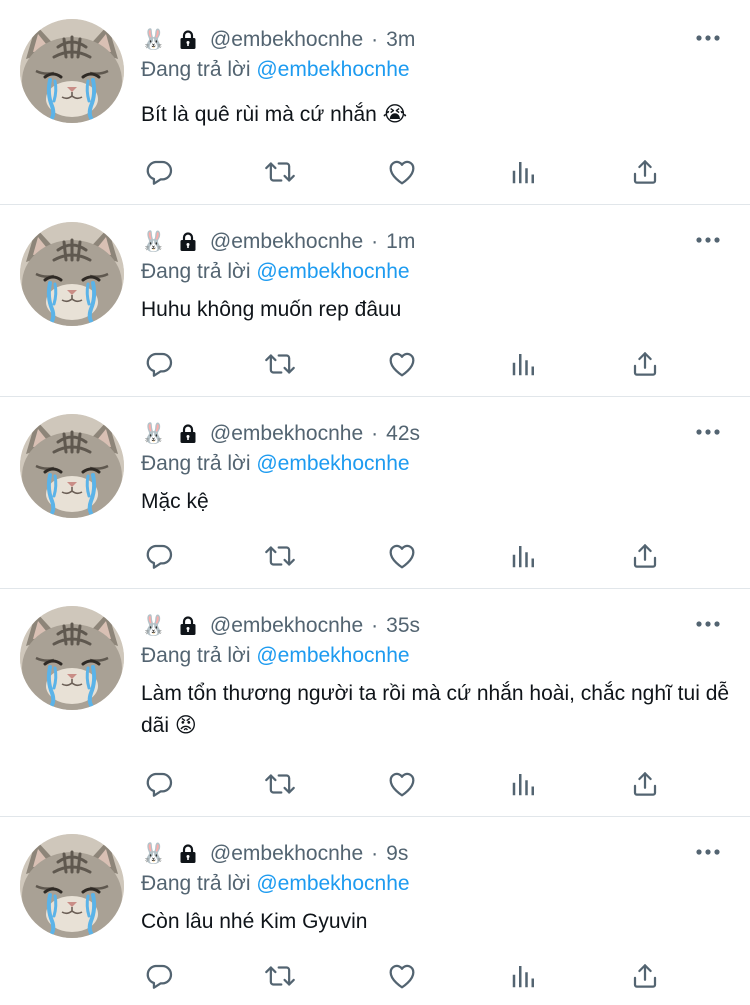 The image size is (750, 1005). Describe the element at coordinates (175, 501) in the screenshot. I see `tweet-text: Mặc kệ` at that location.